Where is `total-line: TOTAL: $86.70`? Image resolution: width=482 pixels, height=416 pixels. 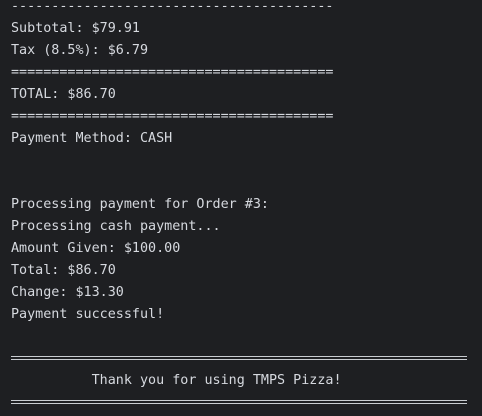
total-line: TOTAL: $86.70 is located at coordinates (63, 94).